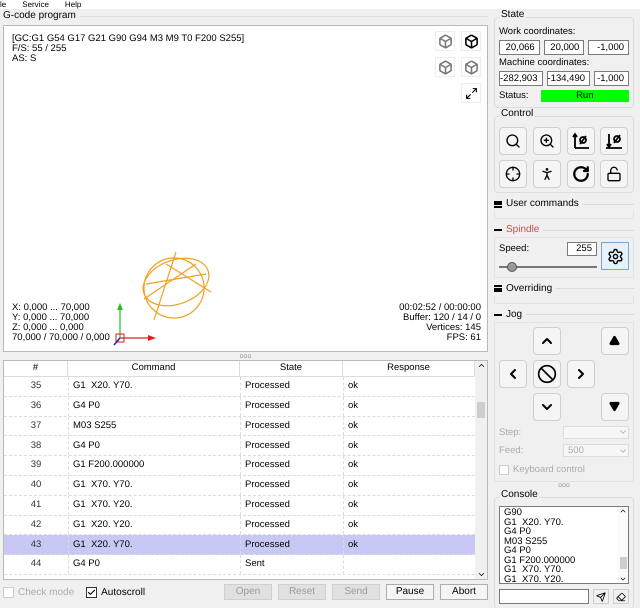 The image size is (640, 608). Describe the element at coordinates (544, 596) in the screenshot. I see `command-input` at that location.